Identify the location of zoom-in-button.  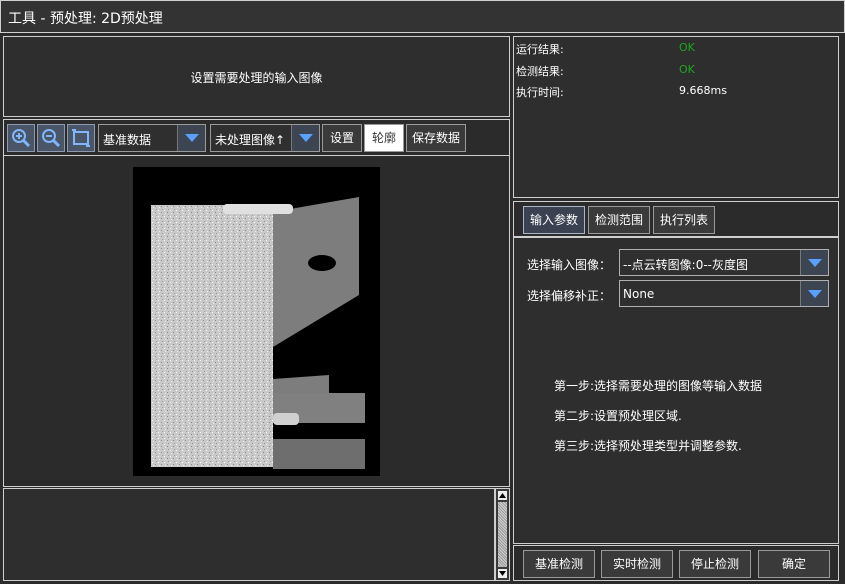
(21, 138).